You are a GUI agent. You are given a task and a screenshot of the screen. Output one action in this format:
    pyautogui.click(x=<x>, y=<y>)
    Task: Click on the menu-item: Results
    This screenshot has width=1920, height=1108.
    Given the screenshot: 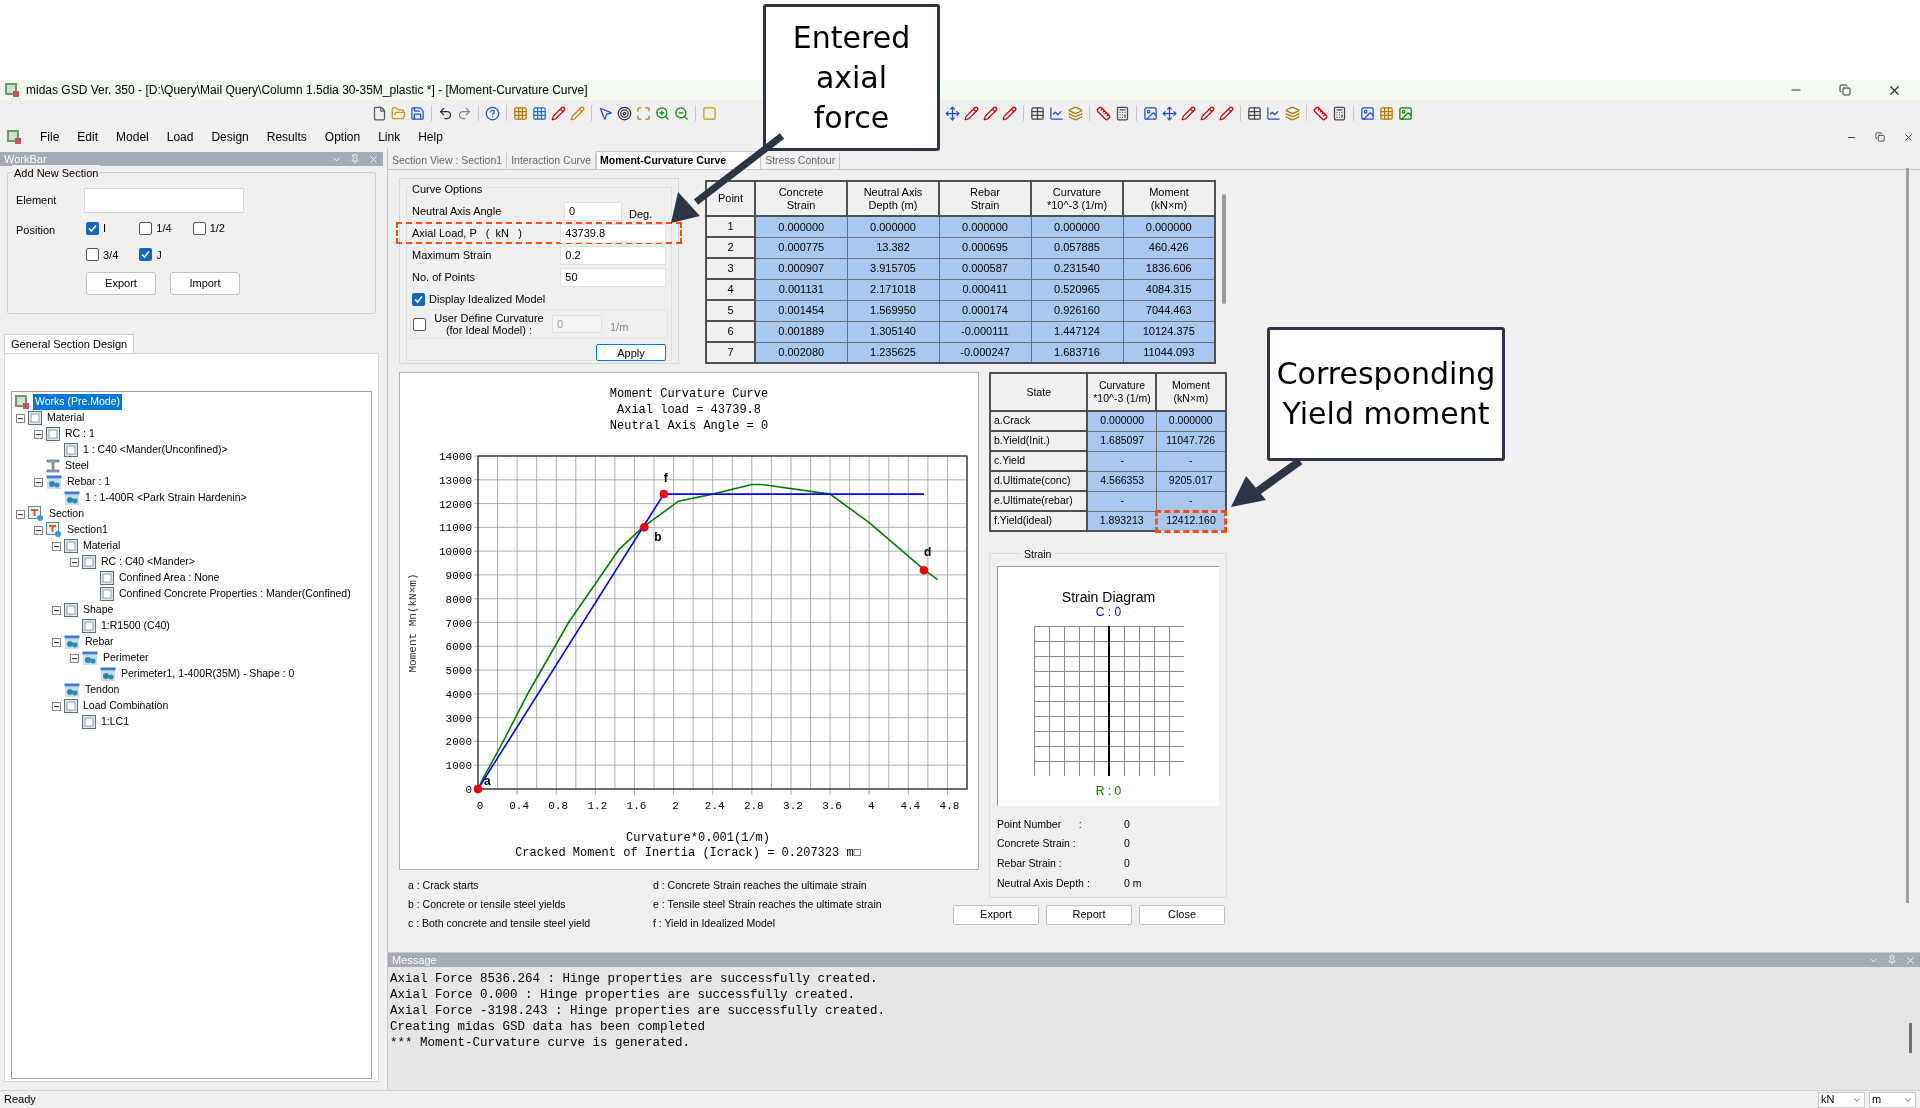 What is the action you would take?
    pyautogui.click(x=286, y=137)
    